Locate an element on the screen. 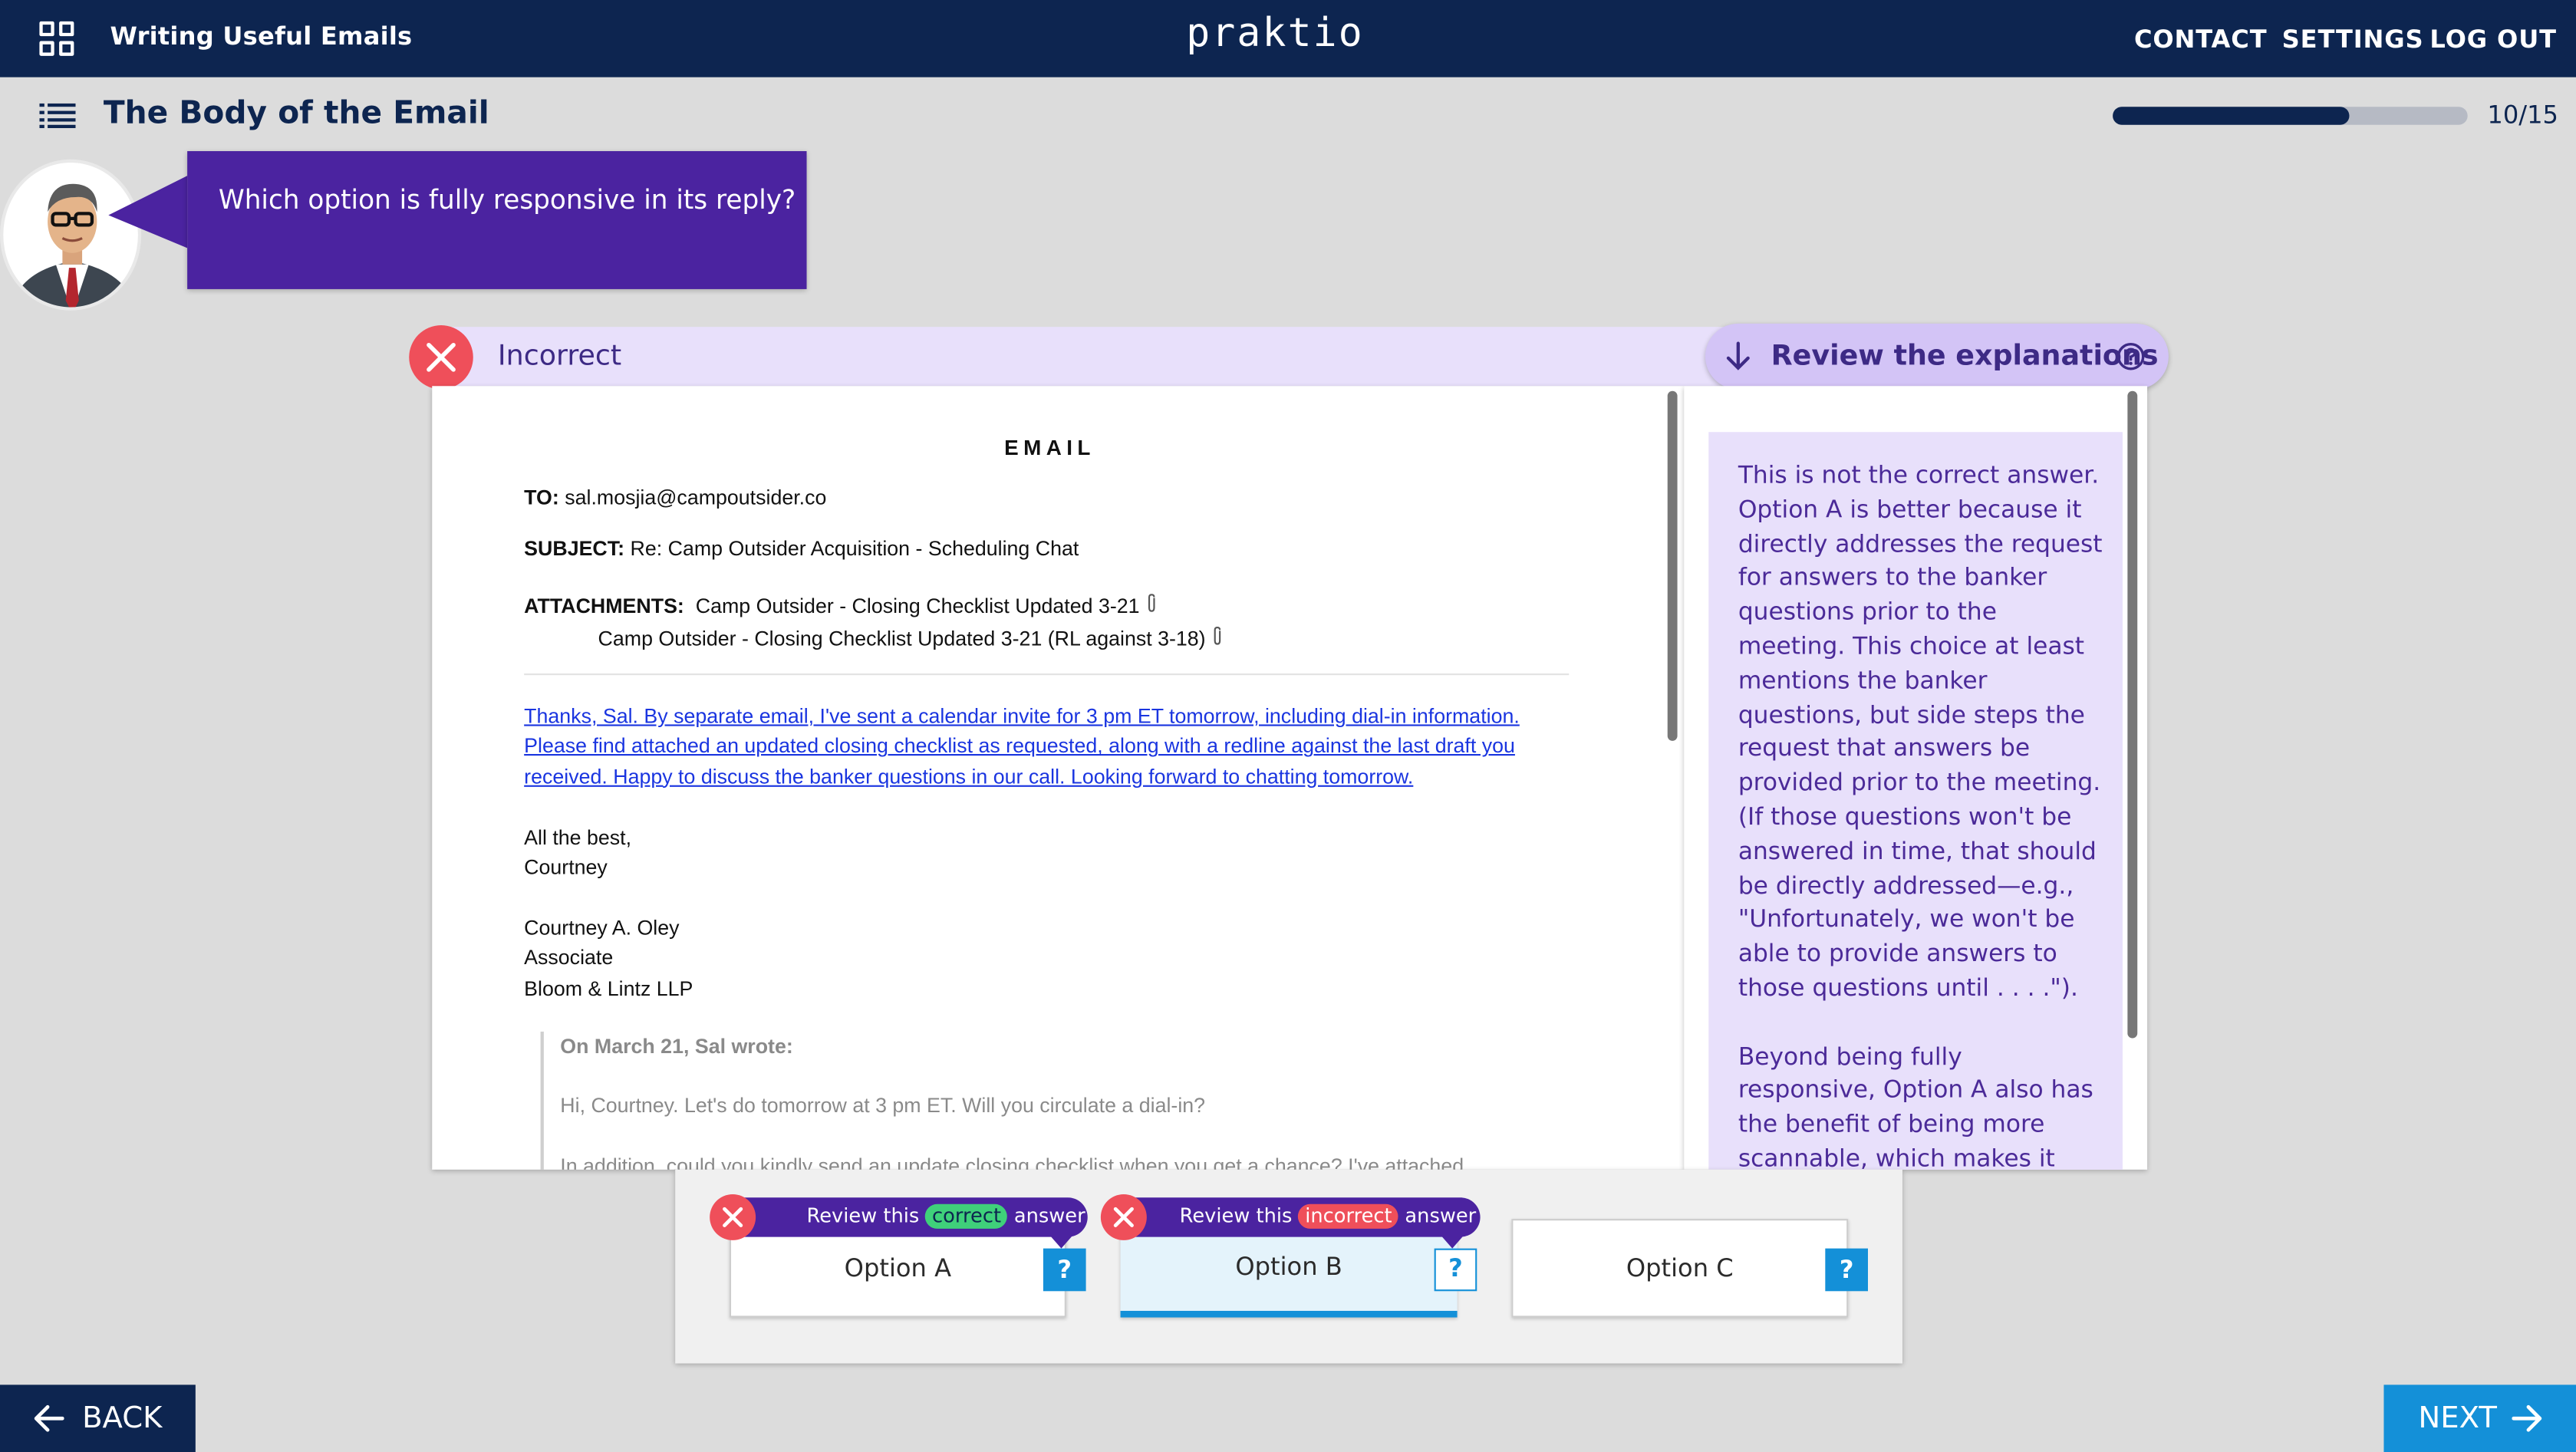  progress-count: 10/15 is located at coordinates (2522, 115).